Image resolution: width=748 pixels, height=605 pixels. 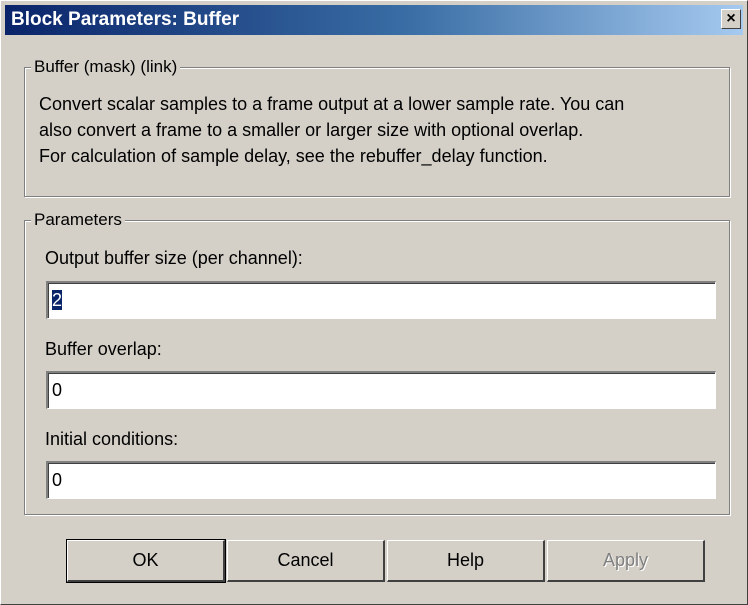 I want to click on output-buffer-size-input: 2, so click(x=381, y=300).